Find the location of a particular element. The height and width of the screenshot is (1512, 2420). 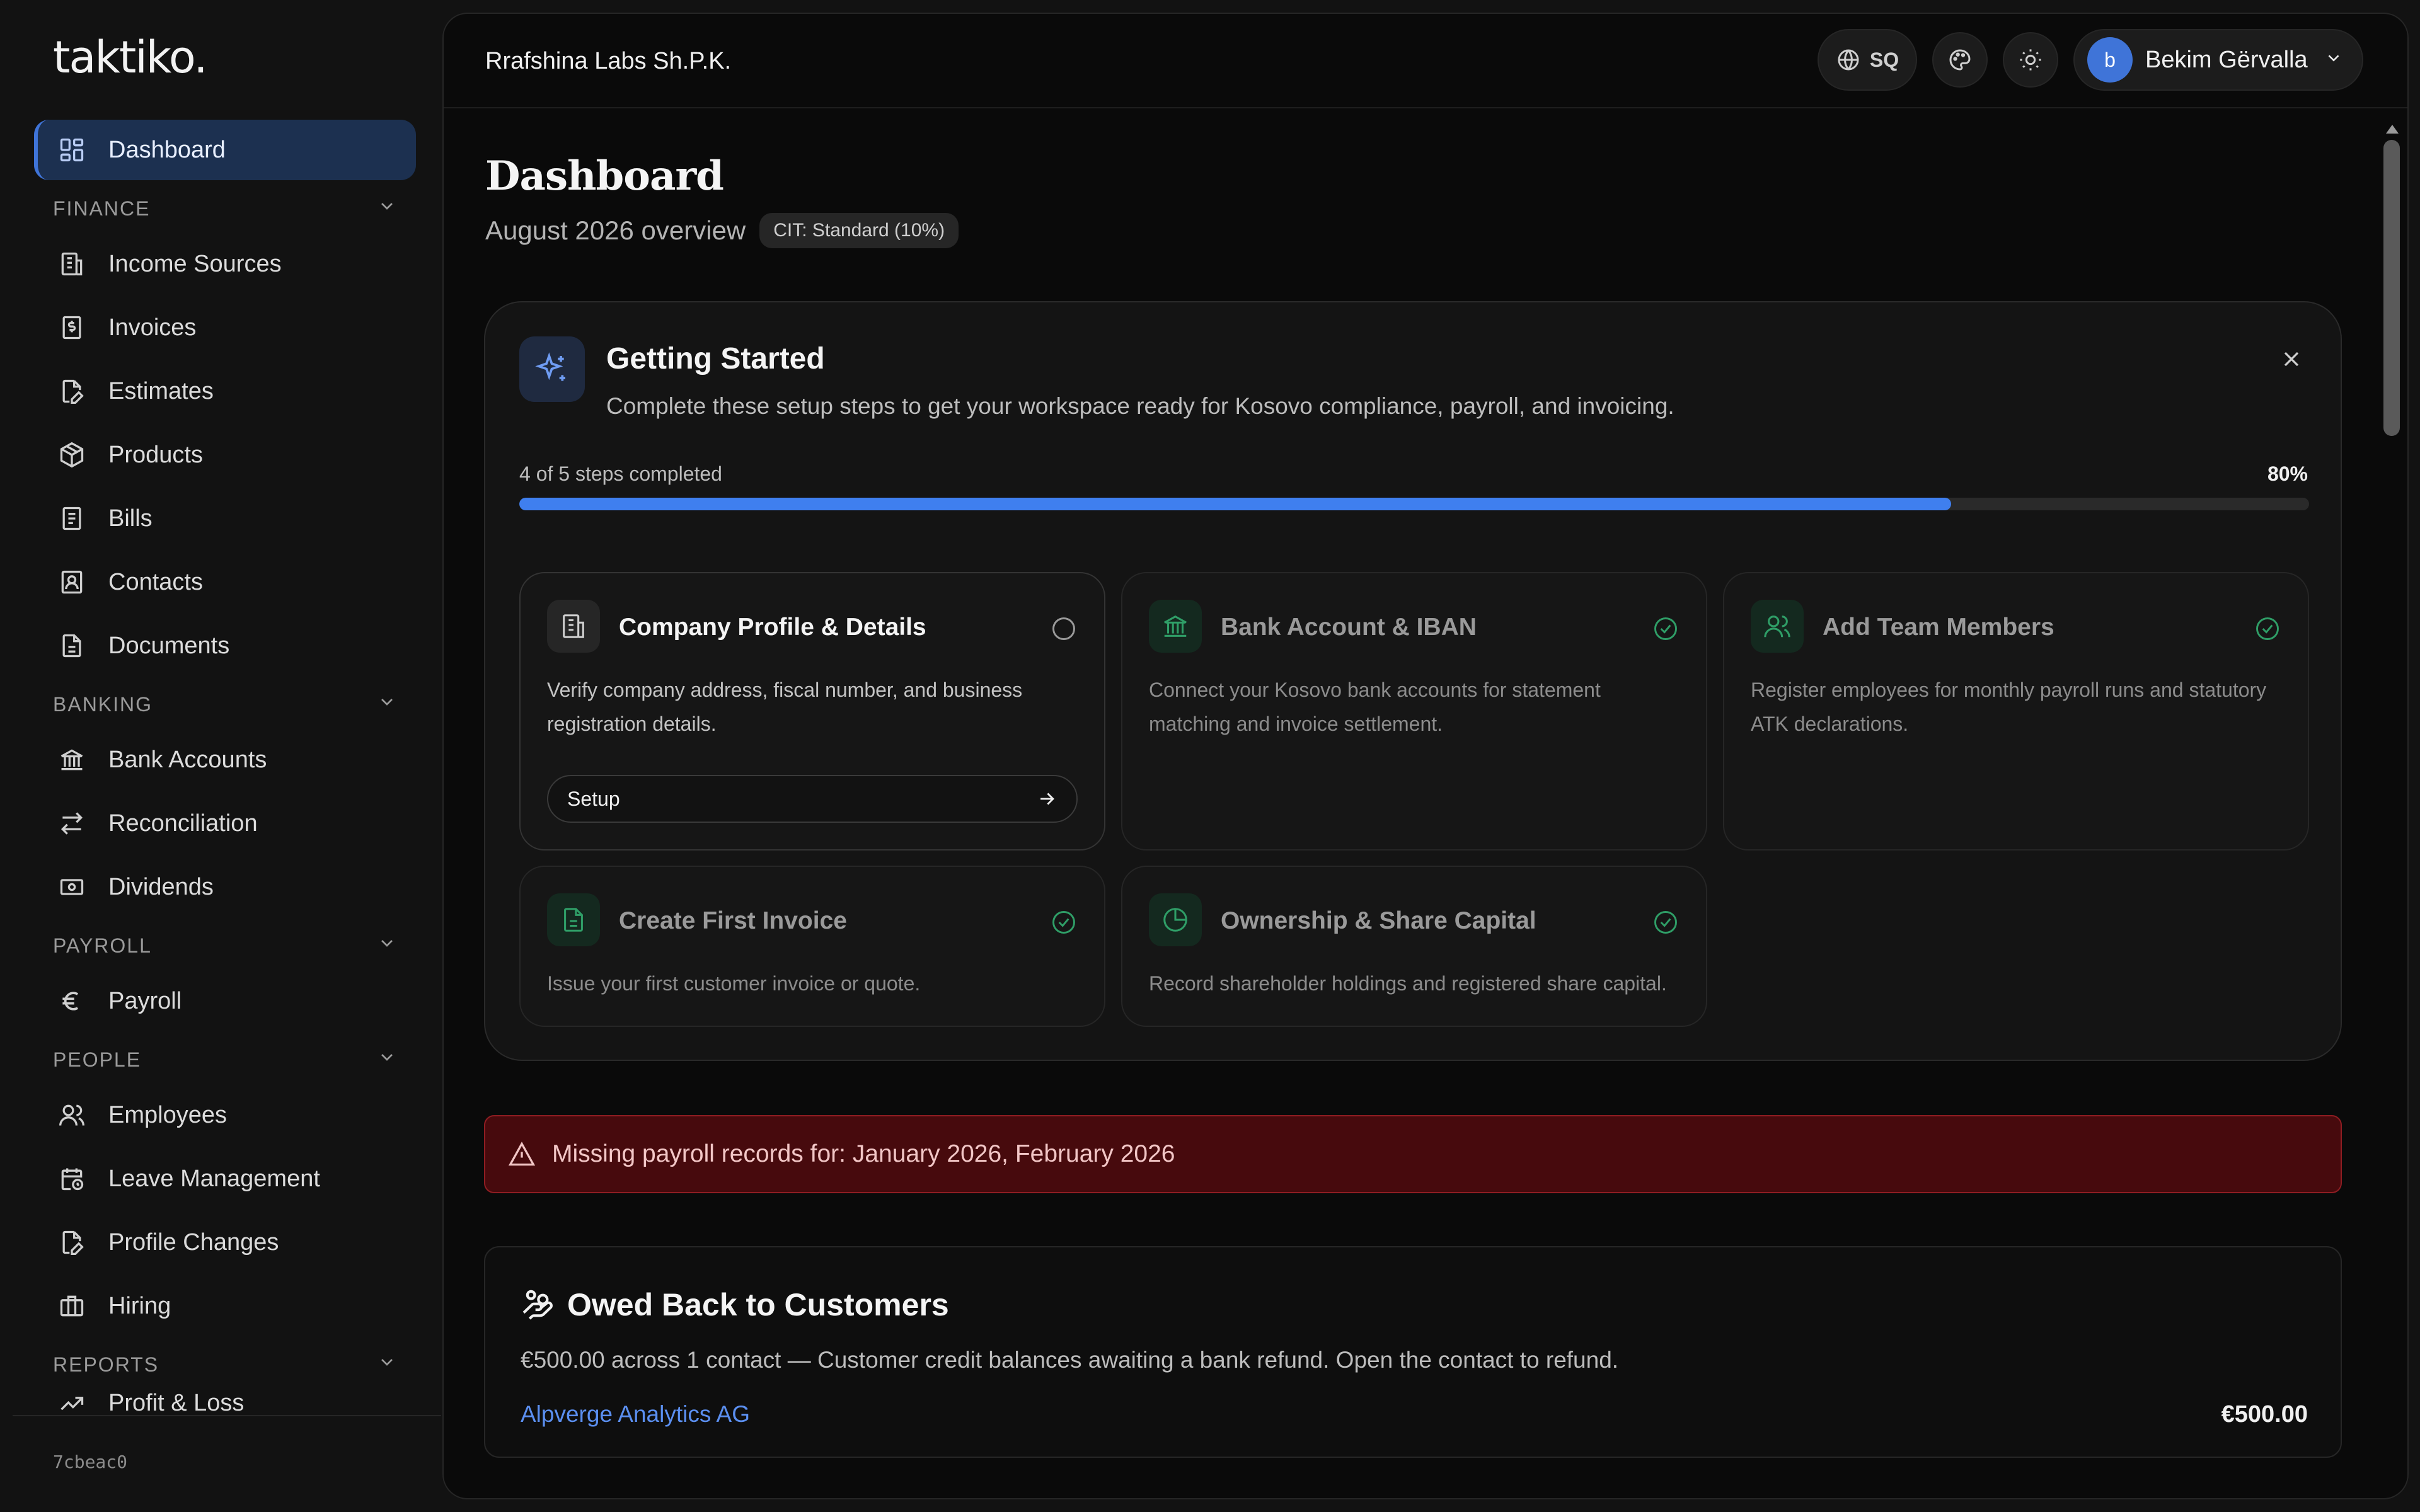

sidebar-item-leave-management: Leave Management is located at coordinates (225, 1178).